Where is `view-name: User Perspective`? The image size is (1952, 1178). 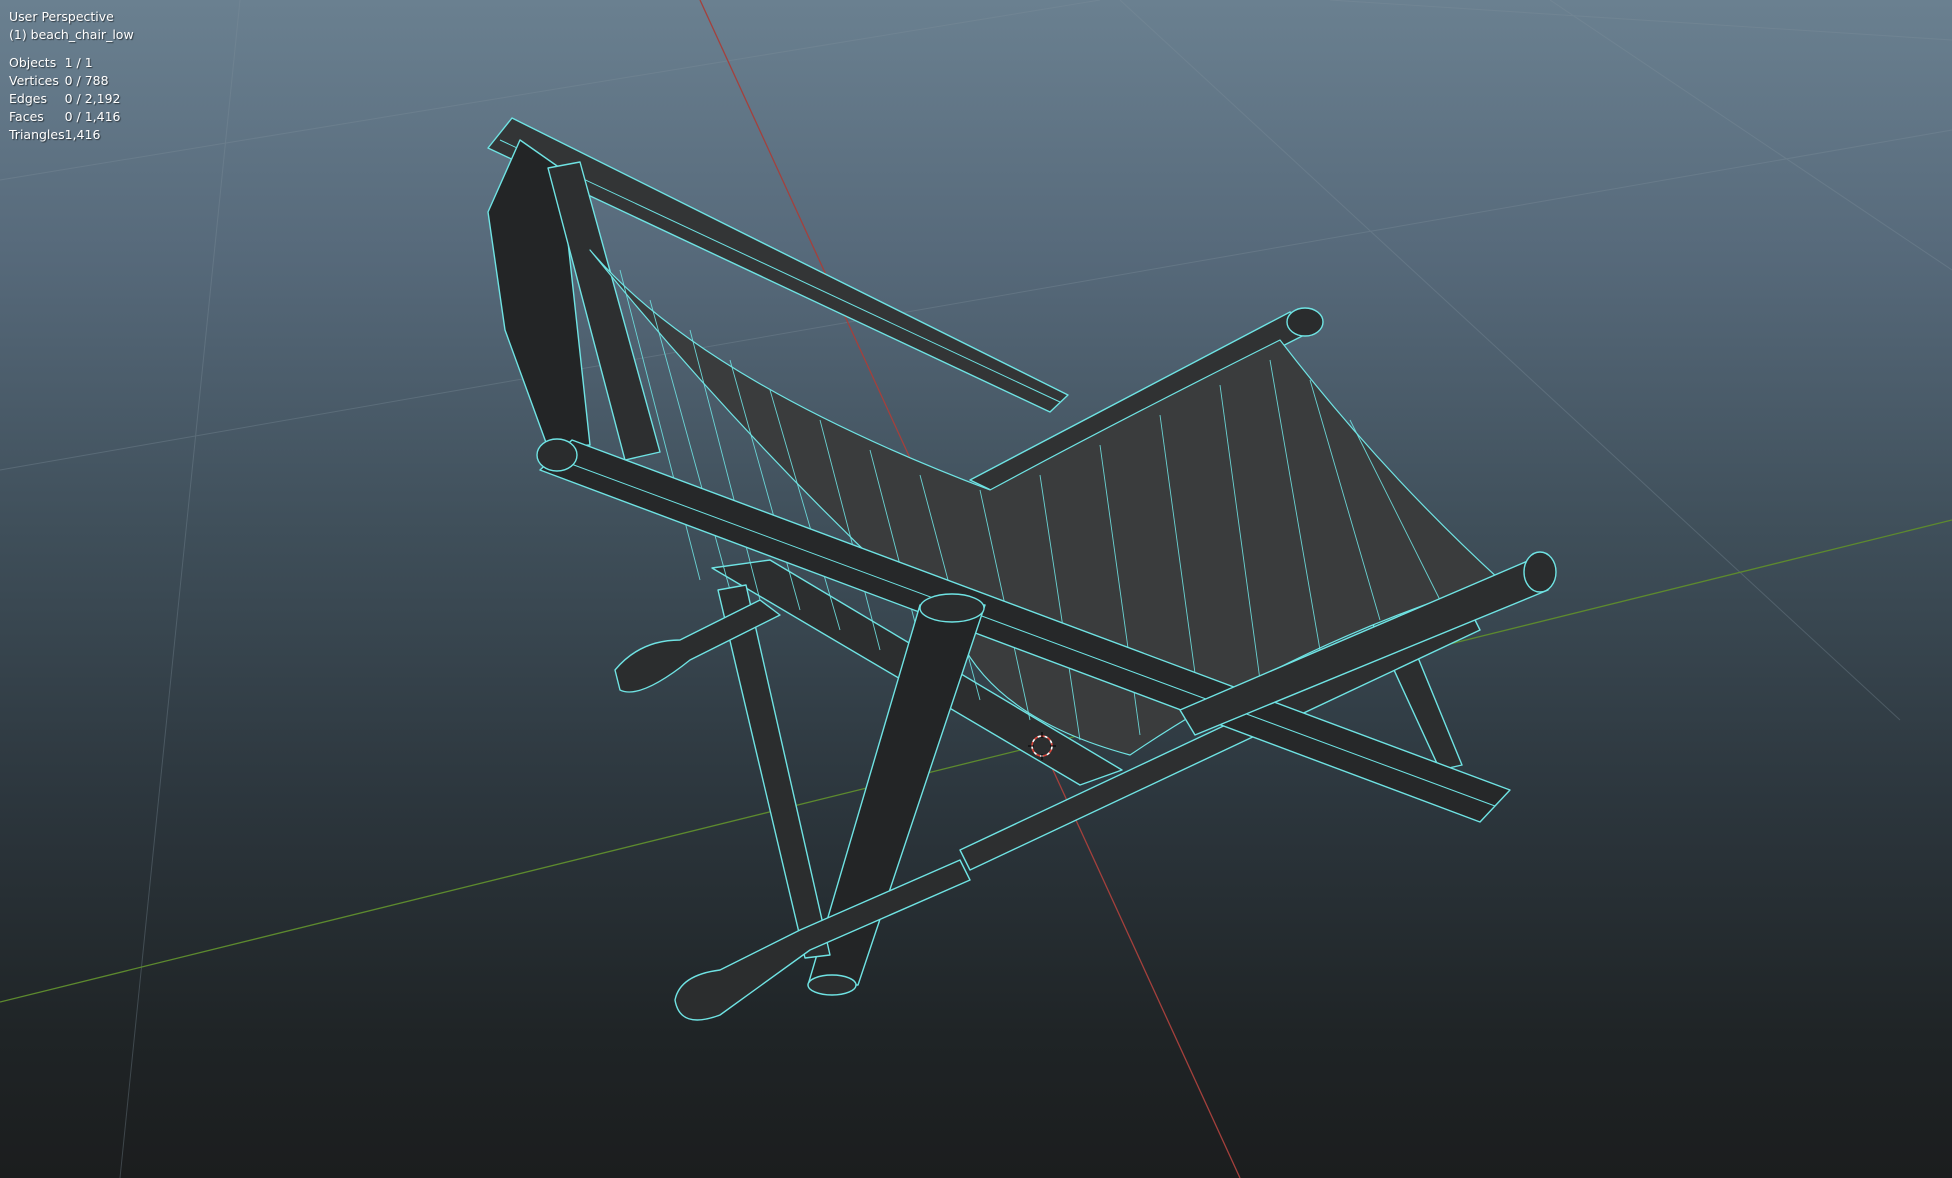
view-name: User Perspective is located at coordinates (61, 16).